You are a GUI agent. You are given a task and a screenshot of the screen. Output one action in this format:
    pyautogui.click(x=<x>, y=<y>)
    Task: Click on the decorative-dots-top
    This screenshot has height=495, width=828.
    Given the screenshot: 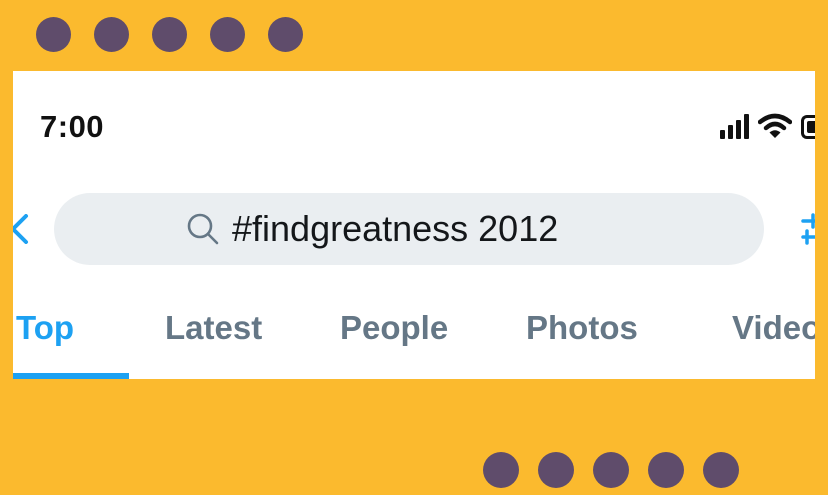 What is the action you would take?
    pyautogui.click(x=169, y=34)
    